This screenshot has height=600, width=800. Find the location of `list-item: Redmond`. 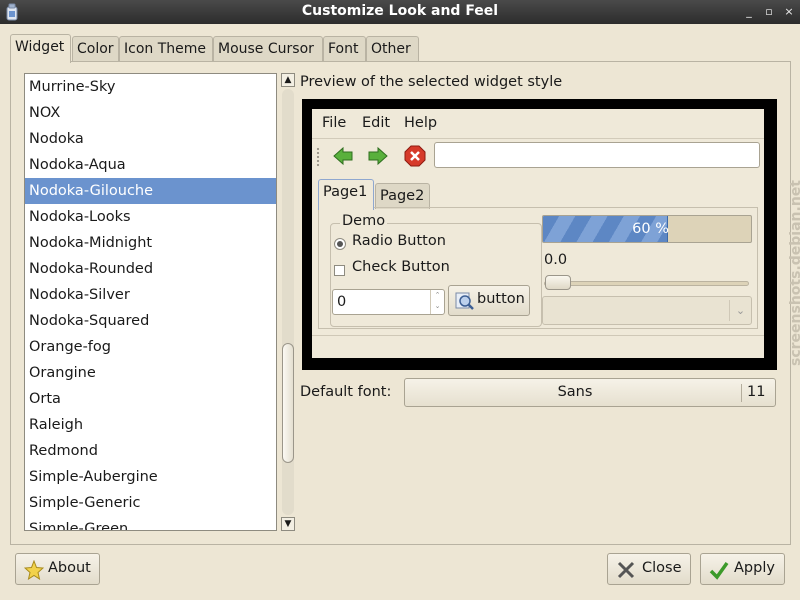

list-item: Redmond is located at coordinates (150, 451).